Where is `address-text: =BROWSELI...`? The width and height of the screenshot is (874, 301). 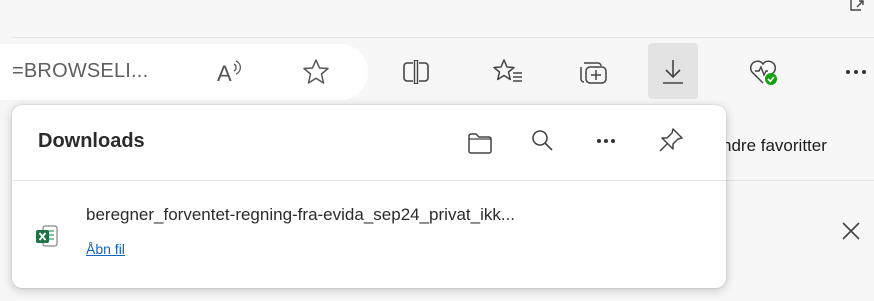 address-text: =BROWSELI... is located at coordinates (80, 71).